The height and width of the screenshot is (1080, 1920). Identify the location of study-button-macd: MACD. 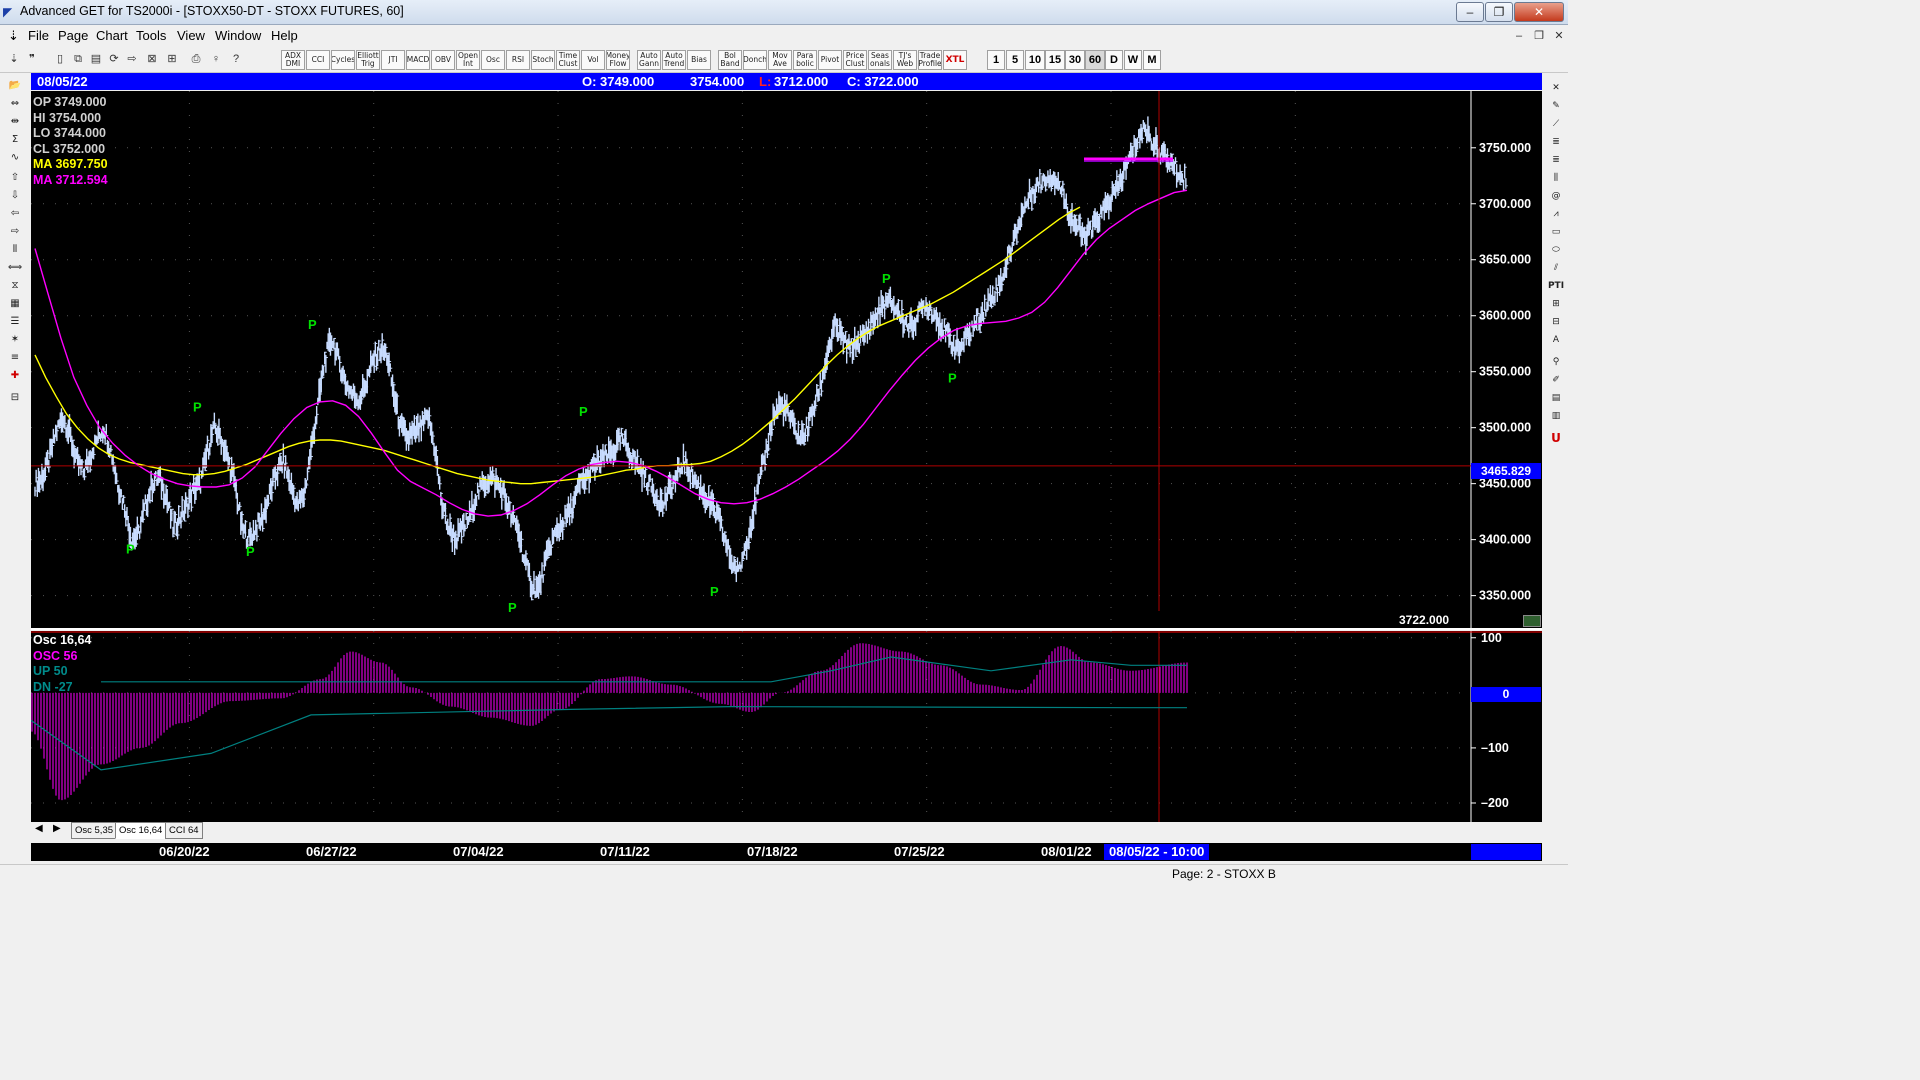
(418, 60).